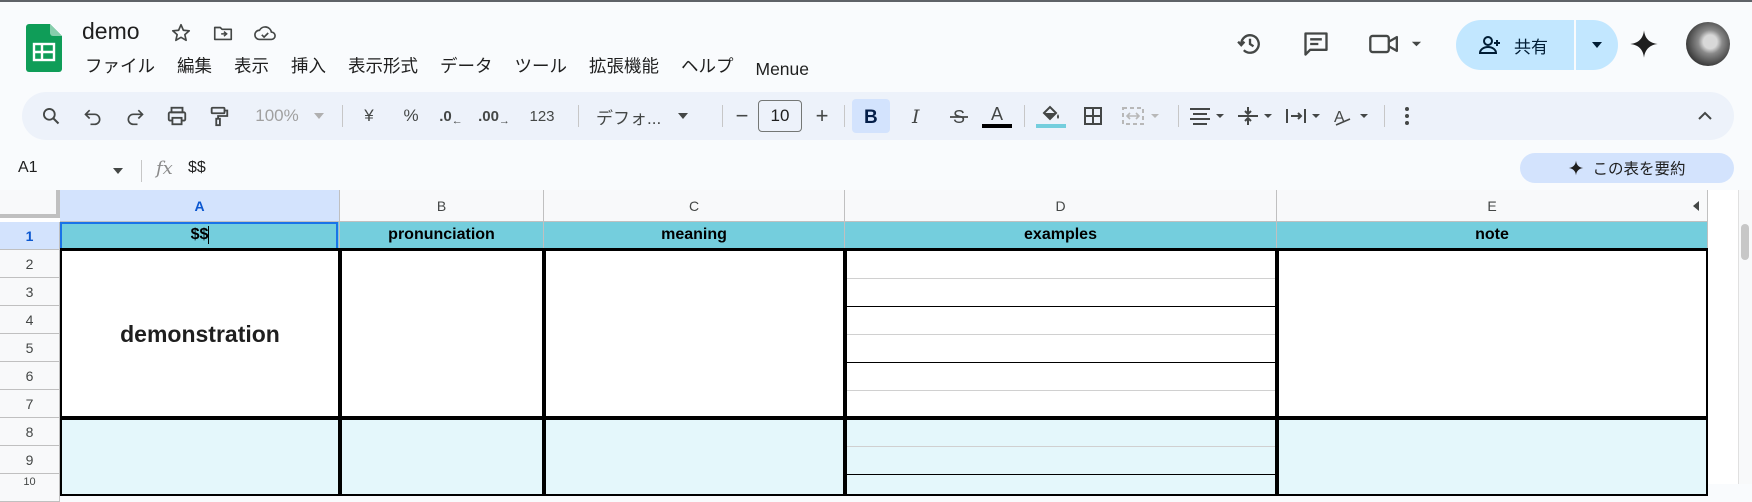 The height and width of the screenshot is (502, 1752). What do you see at coordinates (200, 206) in the screenshot?
I see `column-header-a: A` at bounding box center [200, 206].